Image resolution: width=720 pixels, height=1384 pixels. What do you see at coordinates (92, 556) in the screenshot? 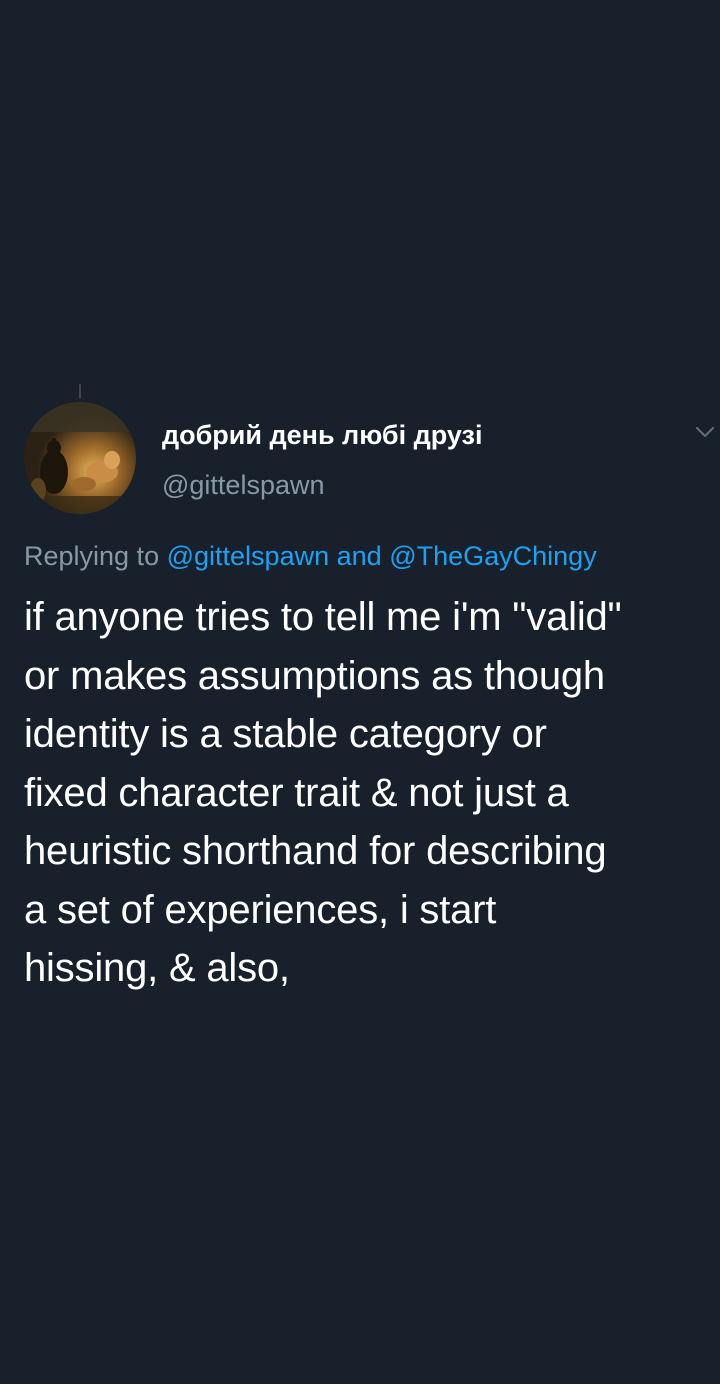
I see `replying-prefix: Replying to` at bounding box center [92, 556].